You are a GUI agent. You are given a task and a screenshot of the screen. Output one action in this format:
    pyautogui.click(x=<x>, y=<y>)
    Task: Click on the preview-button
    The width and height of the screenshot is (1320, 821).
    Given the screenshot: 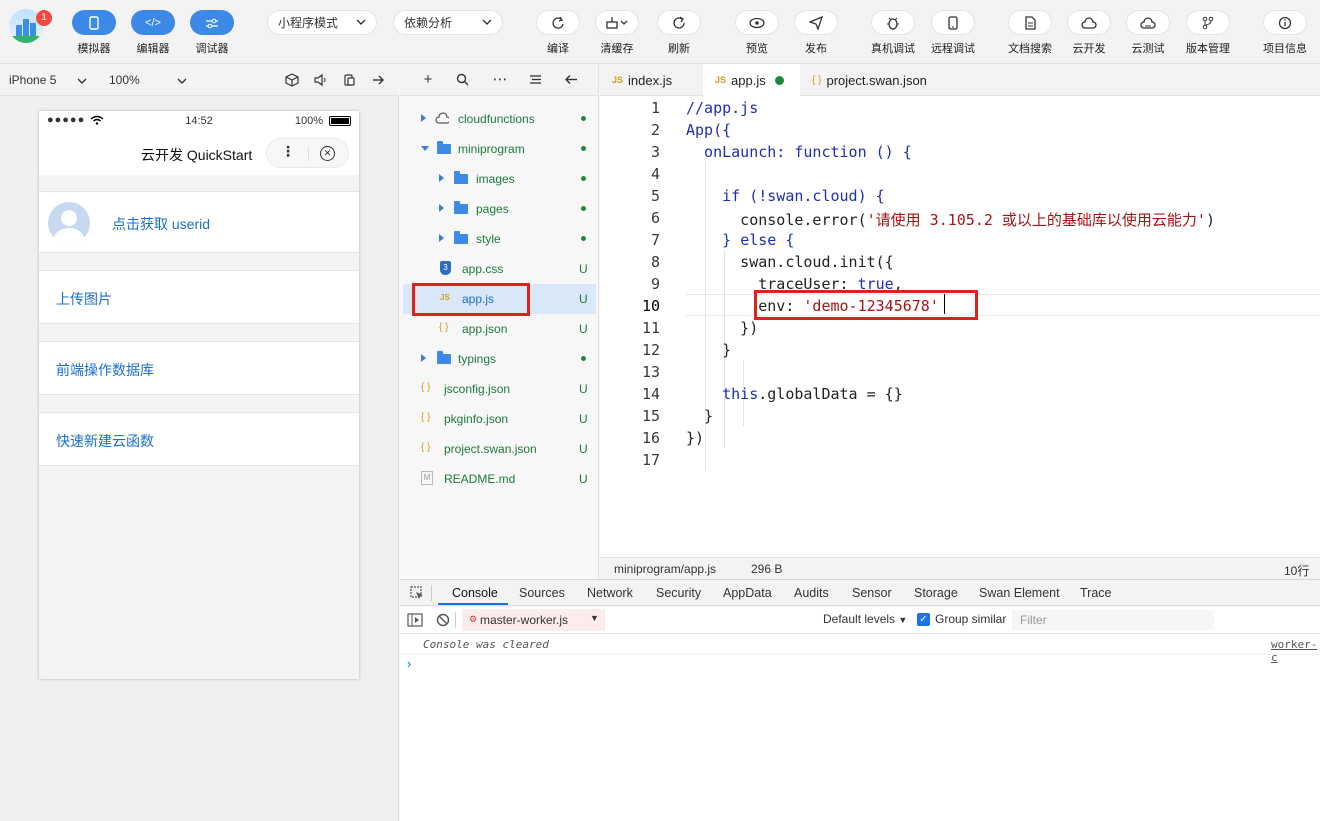 What is the action you would take?
    pyautogui.click(x=757, y=22)
    